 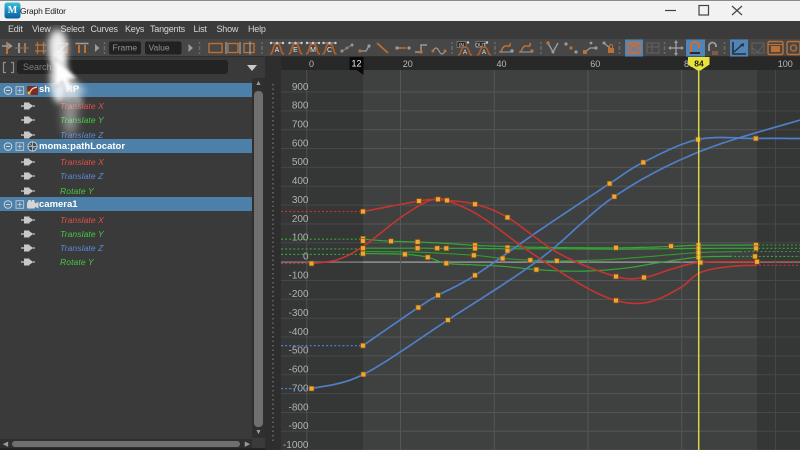 What do you see at coordinates (300, 106) in the screenshot?
I see `svg-text: 800` at bounding box center [300, 106].